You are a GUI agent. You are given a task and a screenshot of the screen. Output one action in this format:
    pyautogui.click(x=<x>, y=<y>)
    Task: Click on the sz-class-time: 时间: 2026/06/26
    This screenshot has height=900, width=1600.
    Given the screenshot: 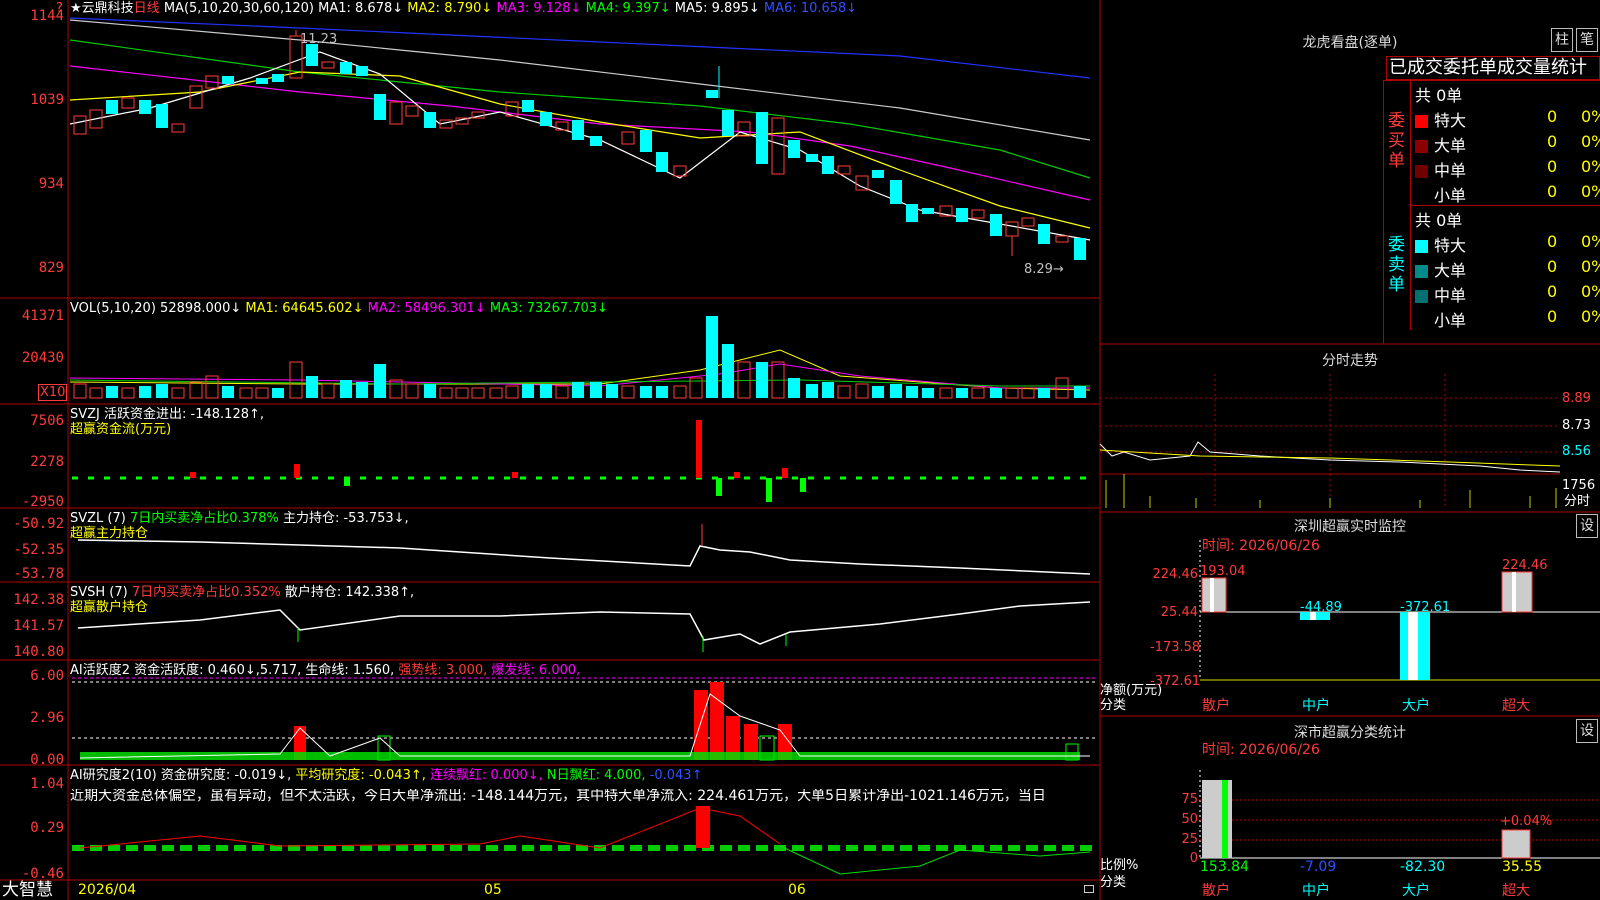 What is the action you would take?
    pyautogui.click(x=1261, y=750)
    